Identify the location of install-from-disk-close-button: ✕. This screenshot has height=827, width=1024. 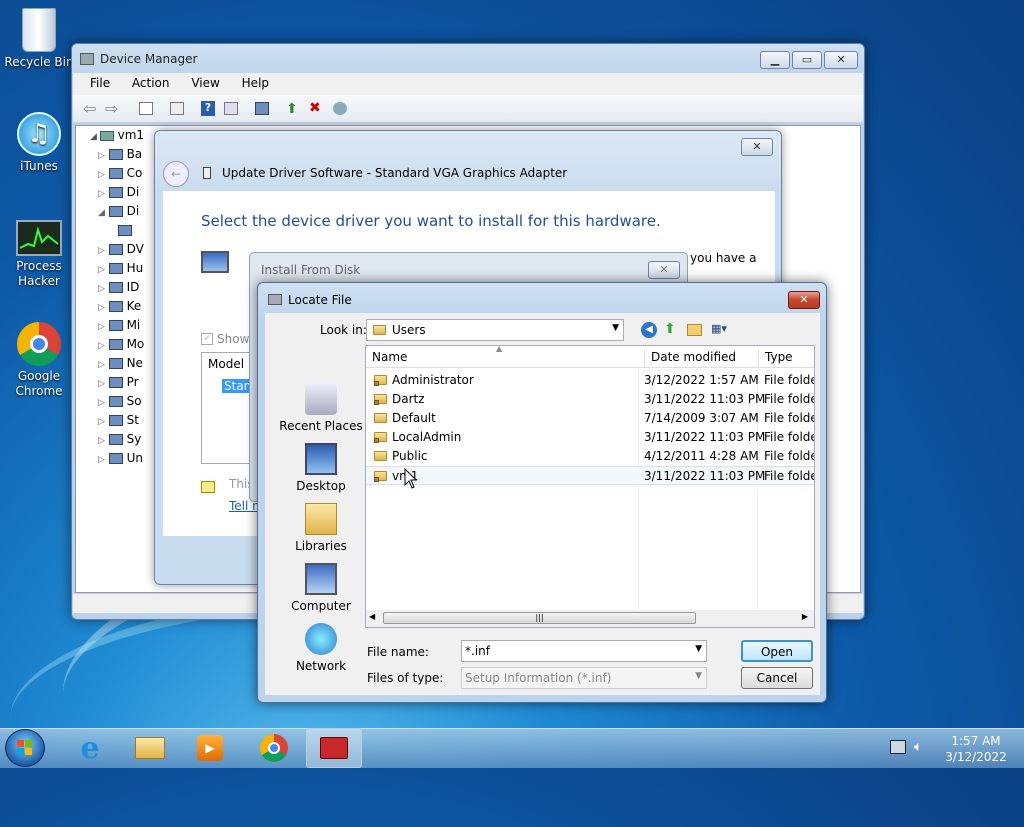
(664, 270).